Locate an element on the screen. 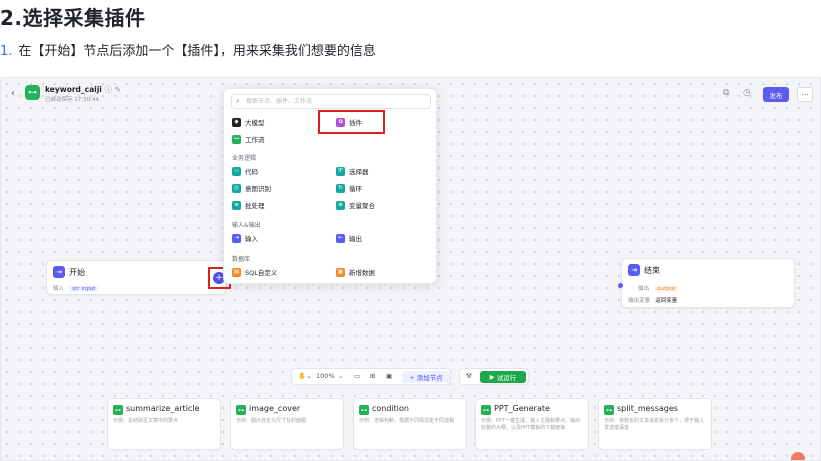 The width and height of the screenshot is (821, 461). play-icon: ▶ is located at coordinates (492, 377).